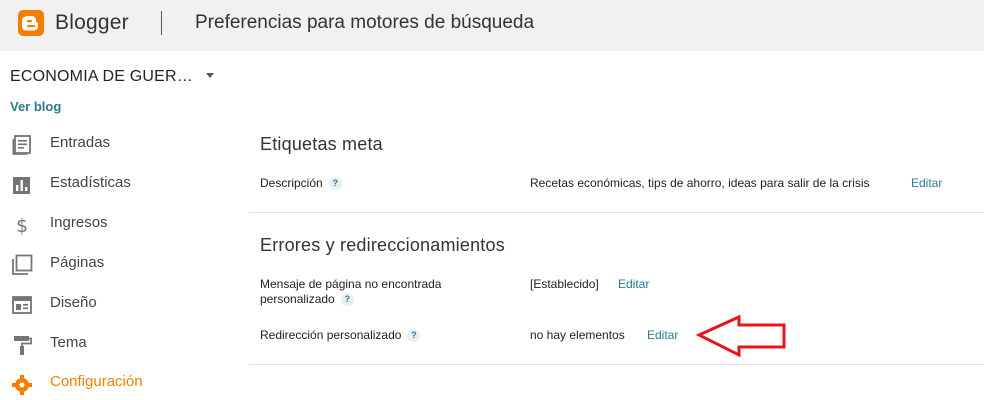  Describe the element at coordinates (35, 106) in the screenshot. I see `view-blog-link: Ver blog` at that location.